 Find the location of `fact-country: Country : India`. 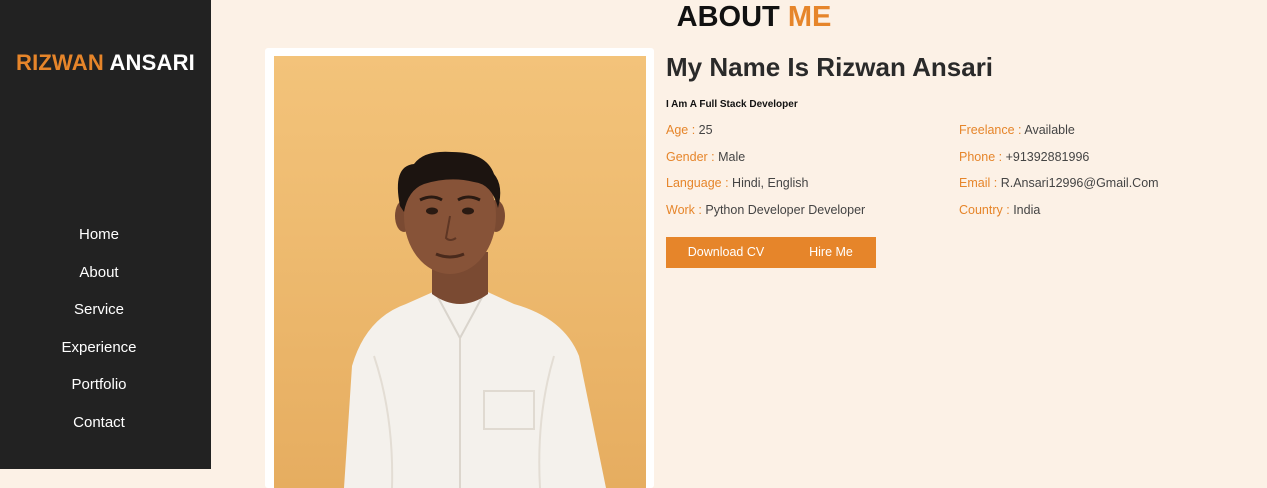

fact-country: Country : India is located at coordinates (999, 210).